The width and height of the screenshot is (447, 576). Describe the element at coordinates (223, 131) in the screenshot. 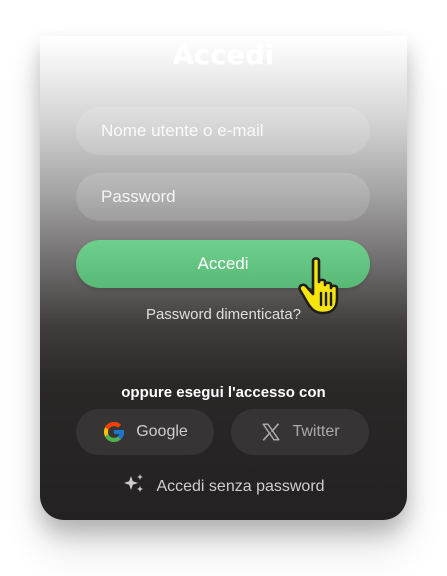

I see `username-input` at that location.